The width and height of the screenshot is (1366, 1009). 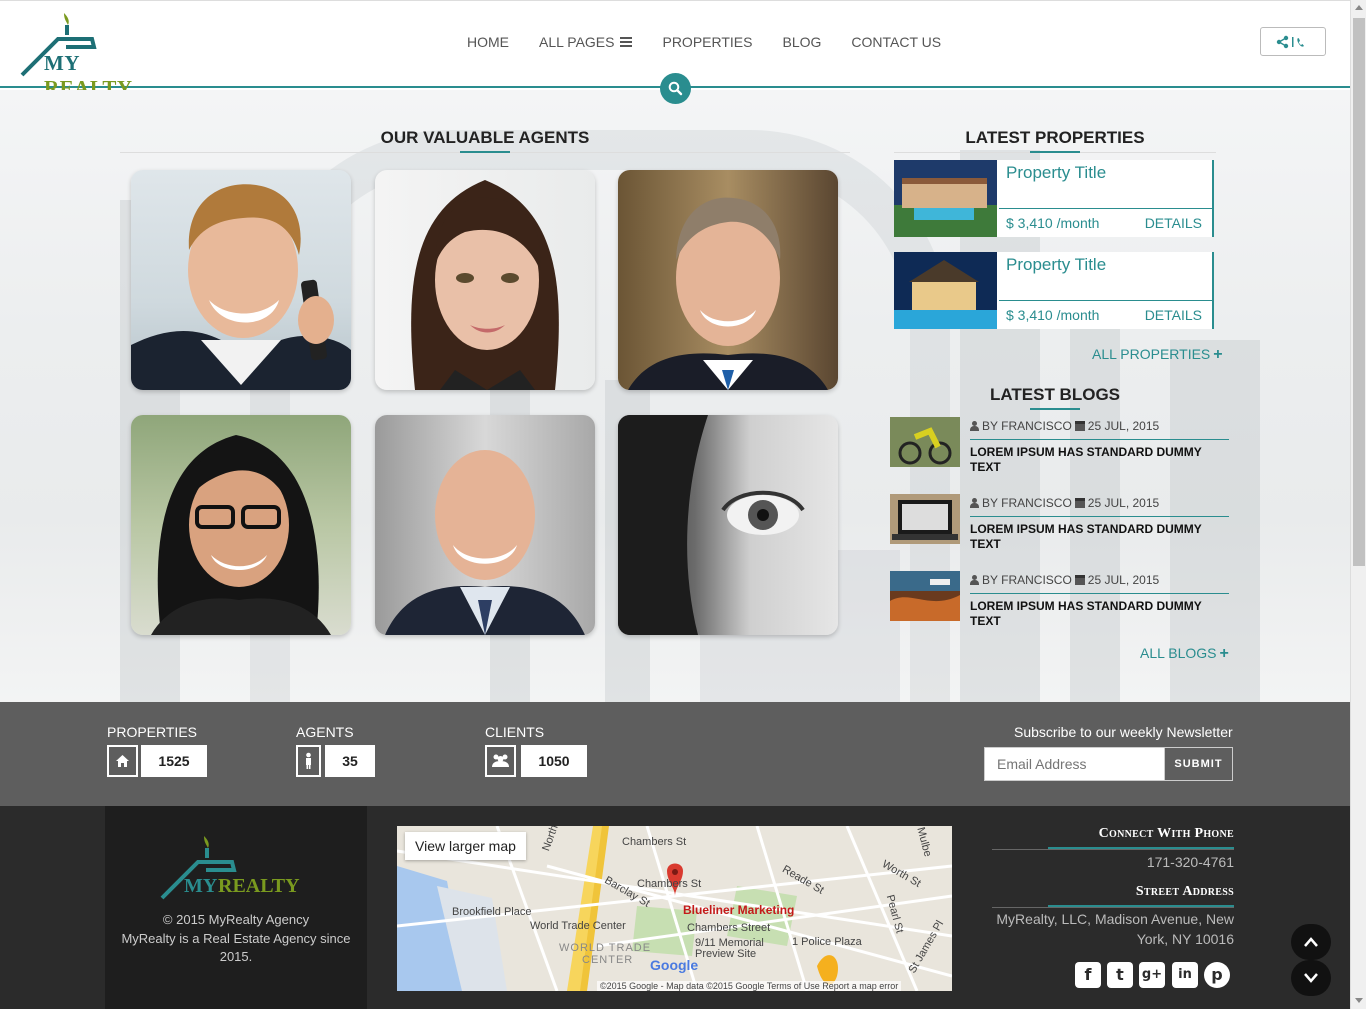 I want to click on share-phone-button, so click(x=1293, y=41).